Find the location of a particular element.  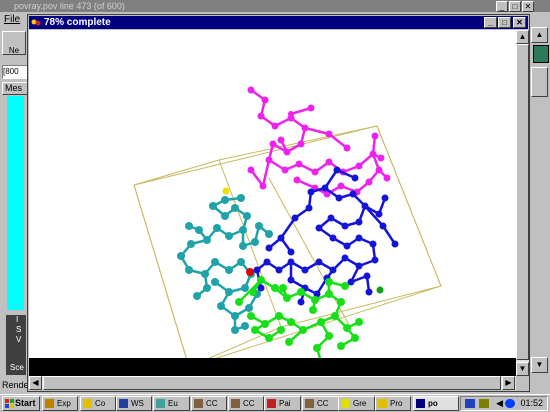

new-button: Ne is located at coordinates (14, 43).